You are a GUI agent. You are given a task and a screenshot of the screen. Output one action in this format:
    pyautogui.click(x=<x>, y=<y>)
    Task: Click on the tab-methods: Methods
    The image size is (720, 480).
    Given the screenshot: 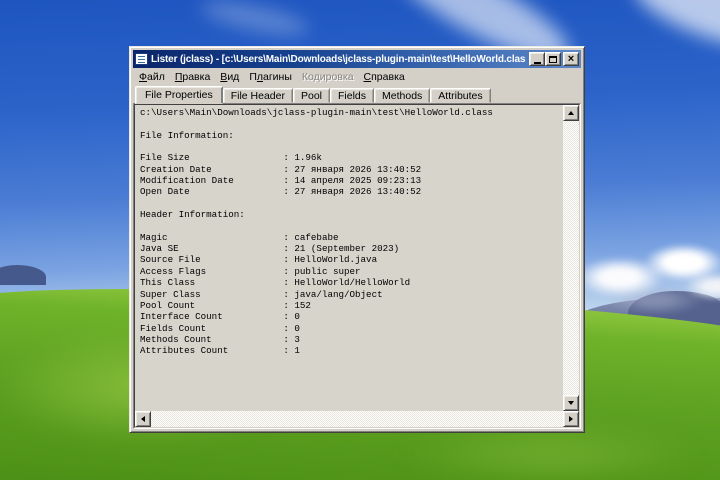 What is the action you would take?
    pyautogui.click(x=402, y=95)
    